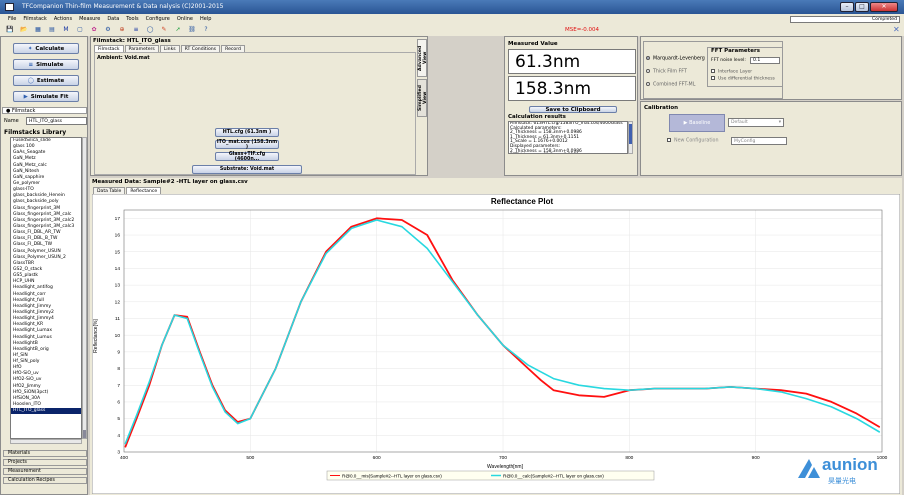 This screenshot has width=904, height=495. What do you see at coordinates (629, 458) in the screenshot?
I see `x-tick-label: 800` at bounding box center [629, 458].